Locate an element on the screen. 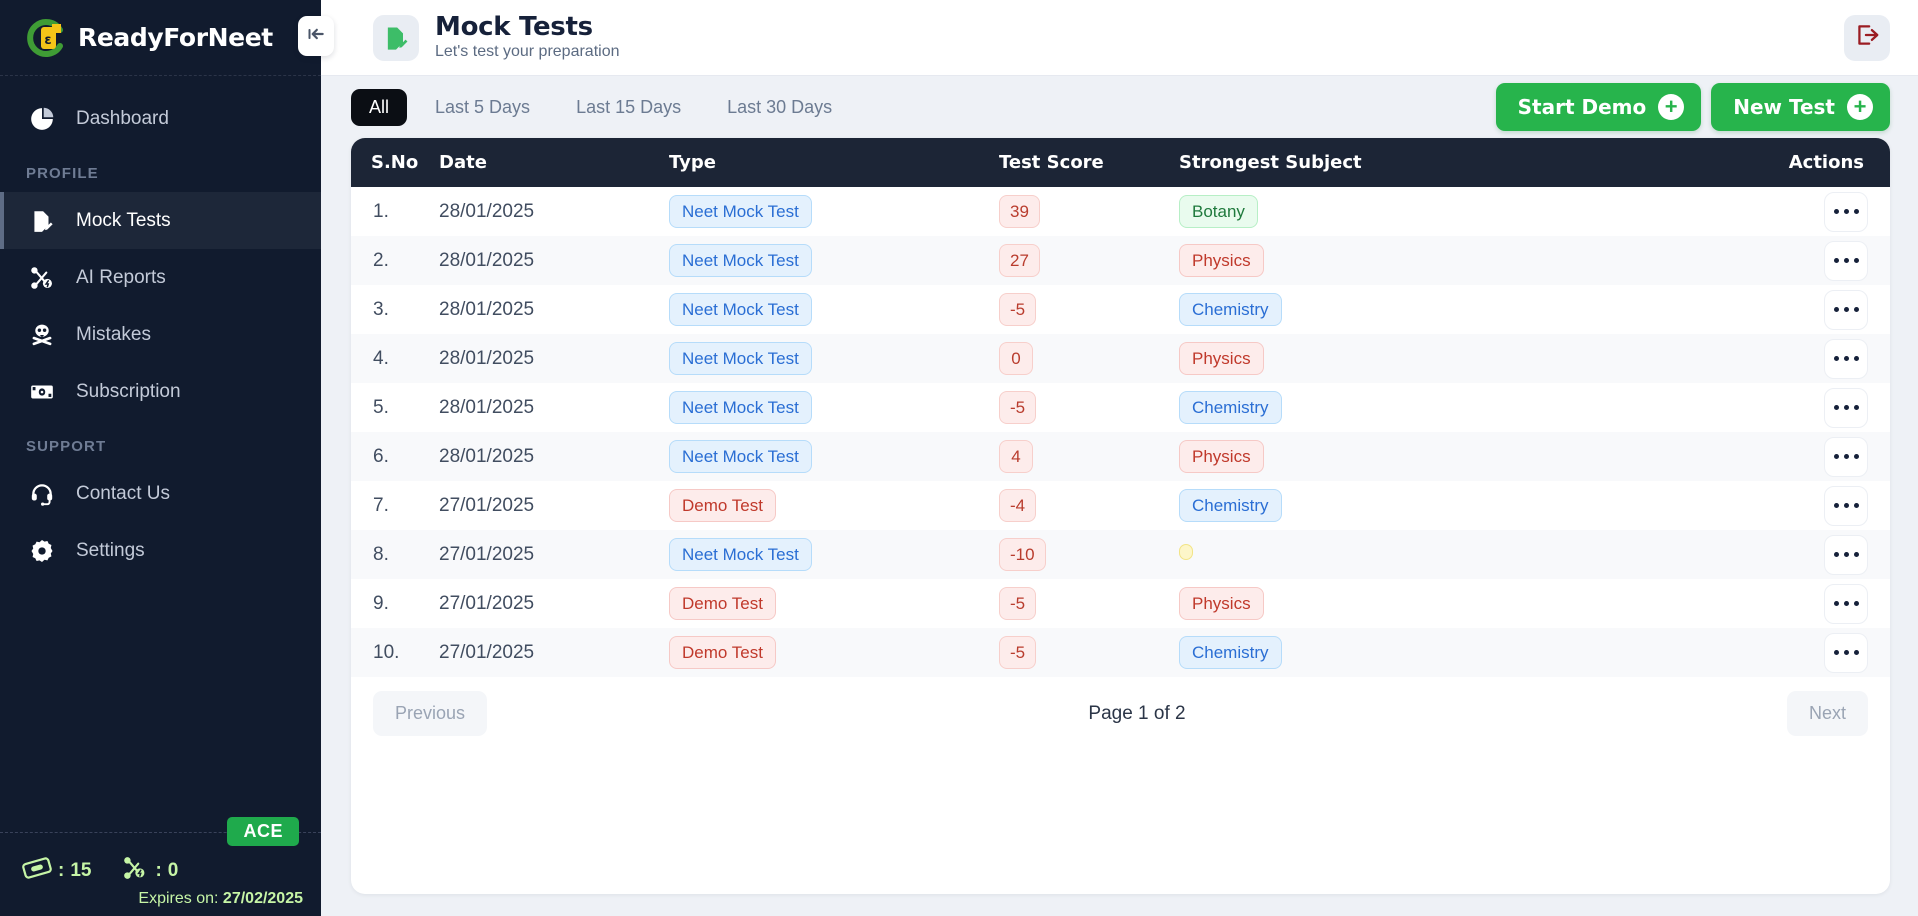 This screenshot has width=1918, height=916. test-score-badge: -10 is located at coordinates (1022, 554).